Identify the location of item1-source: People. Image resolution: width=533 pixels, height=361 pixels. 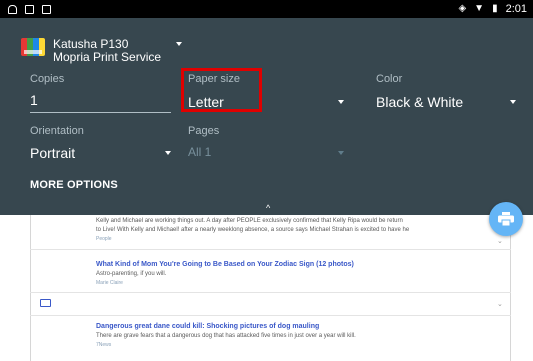
(104, 239).